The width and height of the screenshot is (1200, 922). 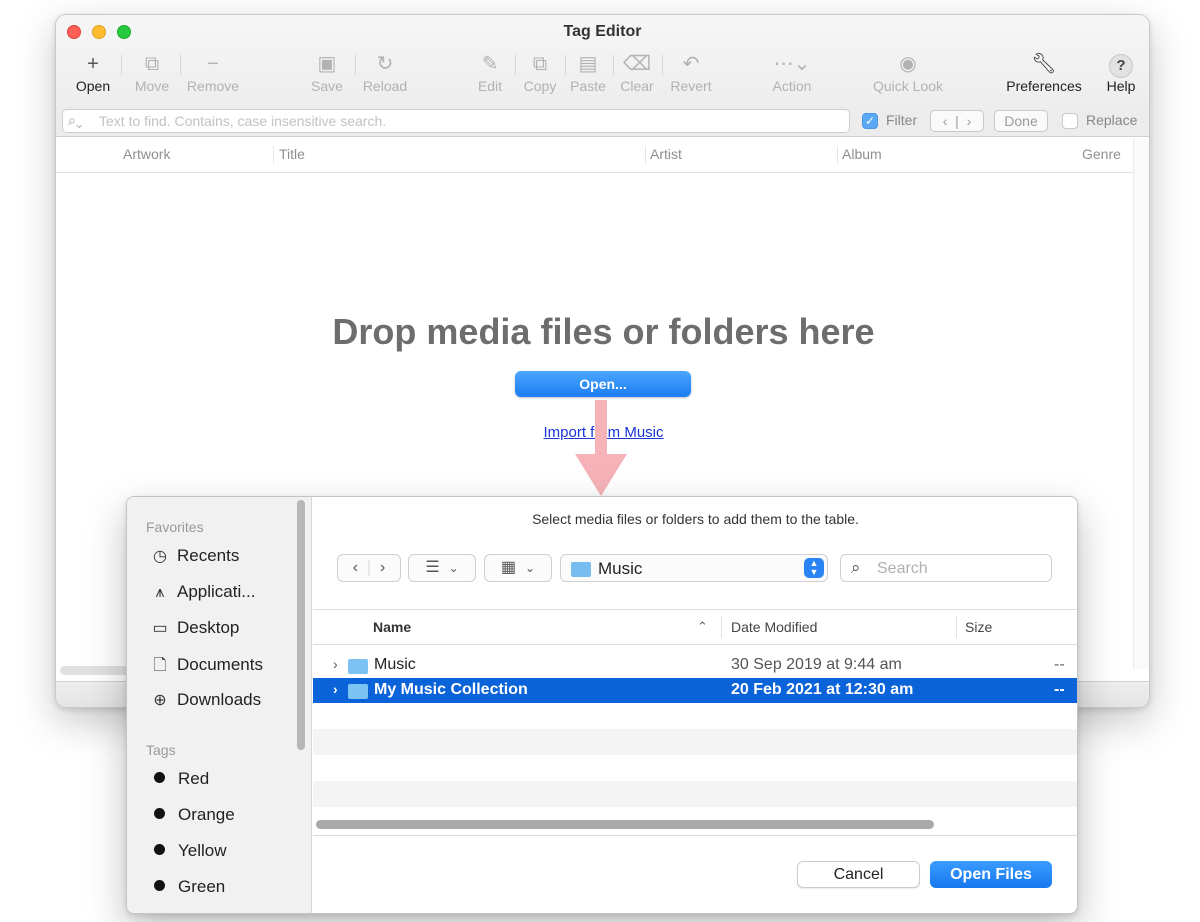 I want to click on chevron-down-icon: ⌄, so click(x=530, y=568).